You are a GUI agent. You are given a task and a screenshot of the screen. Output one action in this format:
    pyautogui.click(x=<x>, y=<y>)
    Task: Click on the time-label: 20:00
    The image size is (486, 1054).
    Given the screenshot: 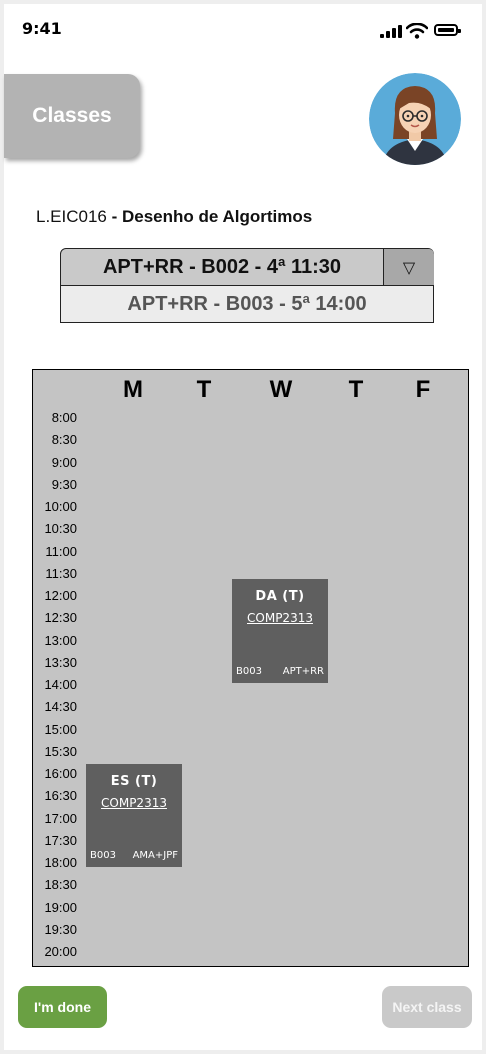 What is the action you would take?
    pyautogui.click(x=60, y=951)
    